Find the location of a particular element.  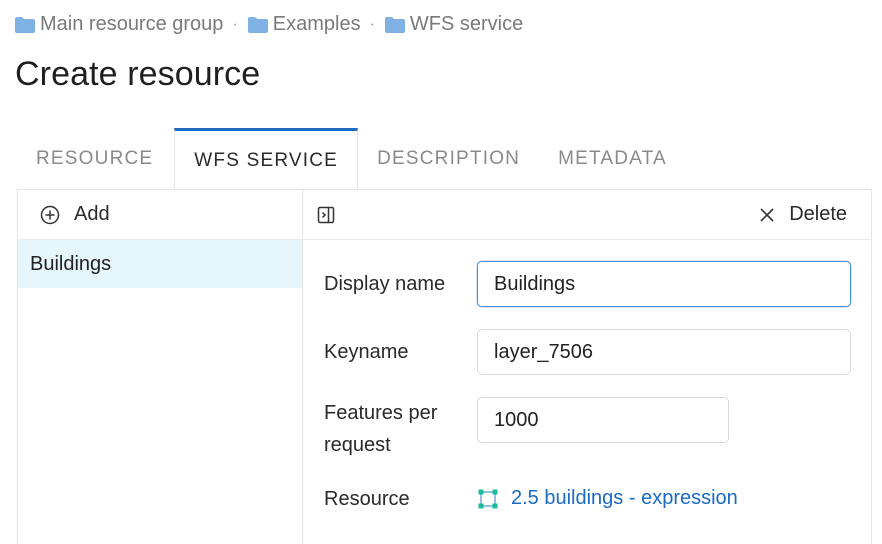

add-button: Add is located at coordinates (160, 215).